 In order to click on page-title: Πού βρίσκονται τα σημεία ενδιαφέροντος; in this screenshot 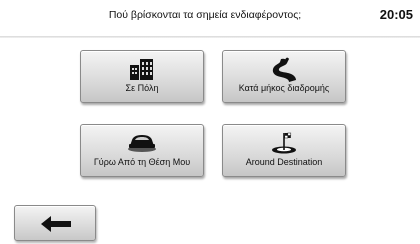, I will do `click(205, 15)`.